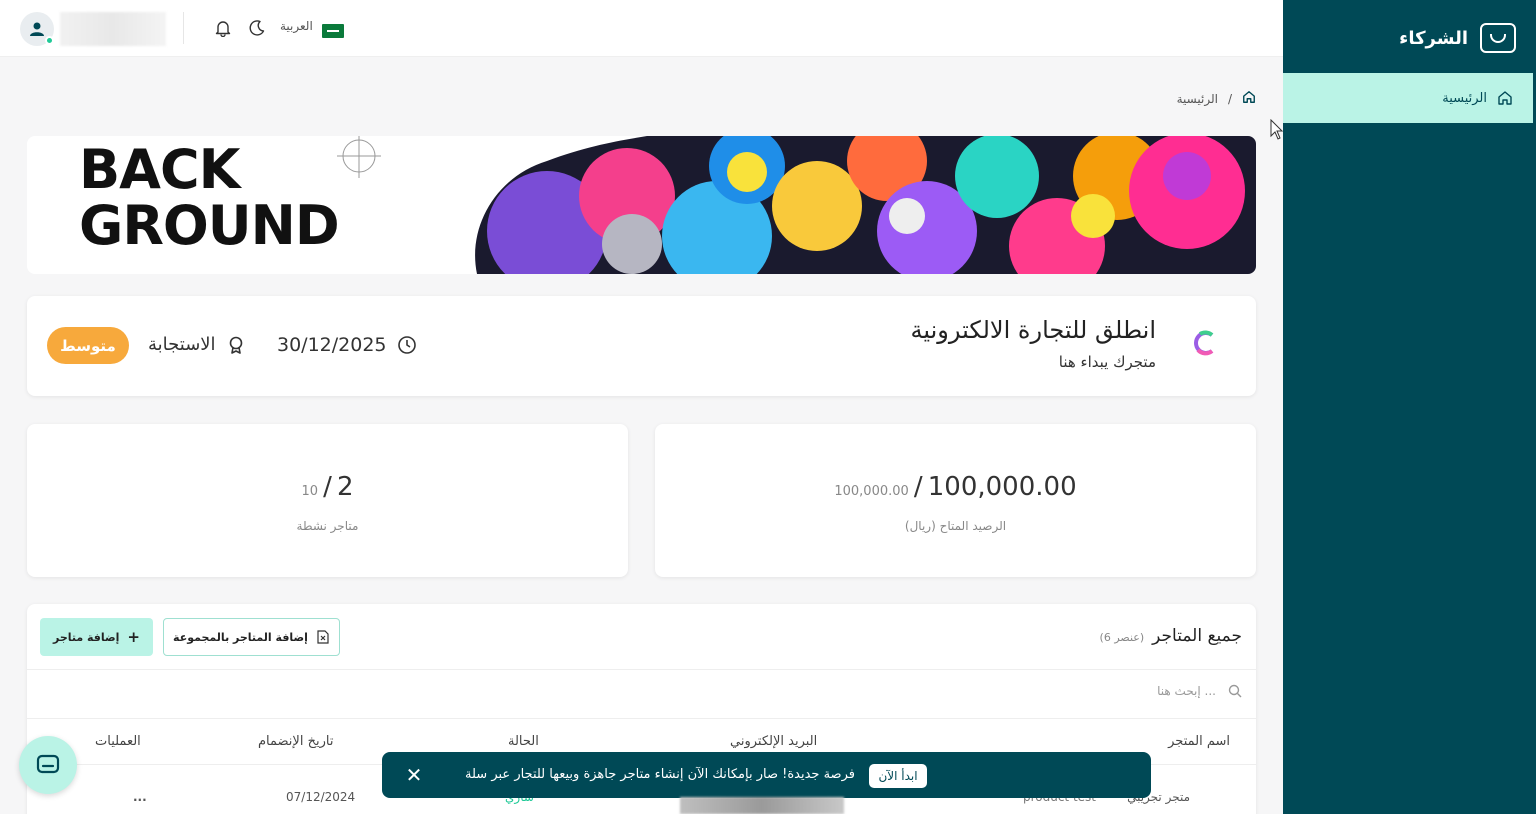 The width and height of the screenshot is (1536, 814). I want to click on bulk-add-label: إضافة المتاجر بالمجموعة, so click(240, 637).